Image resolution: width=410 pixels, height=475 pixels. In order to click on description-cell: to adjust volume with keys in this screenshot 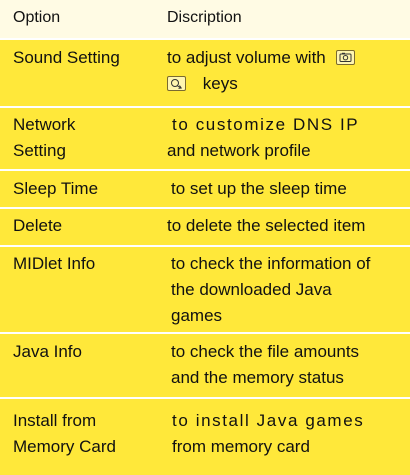, I will do `click(287, 71)`.